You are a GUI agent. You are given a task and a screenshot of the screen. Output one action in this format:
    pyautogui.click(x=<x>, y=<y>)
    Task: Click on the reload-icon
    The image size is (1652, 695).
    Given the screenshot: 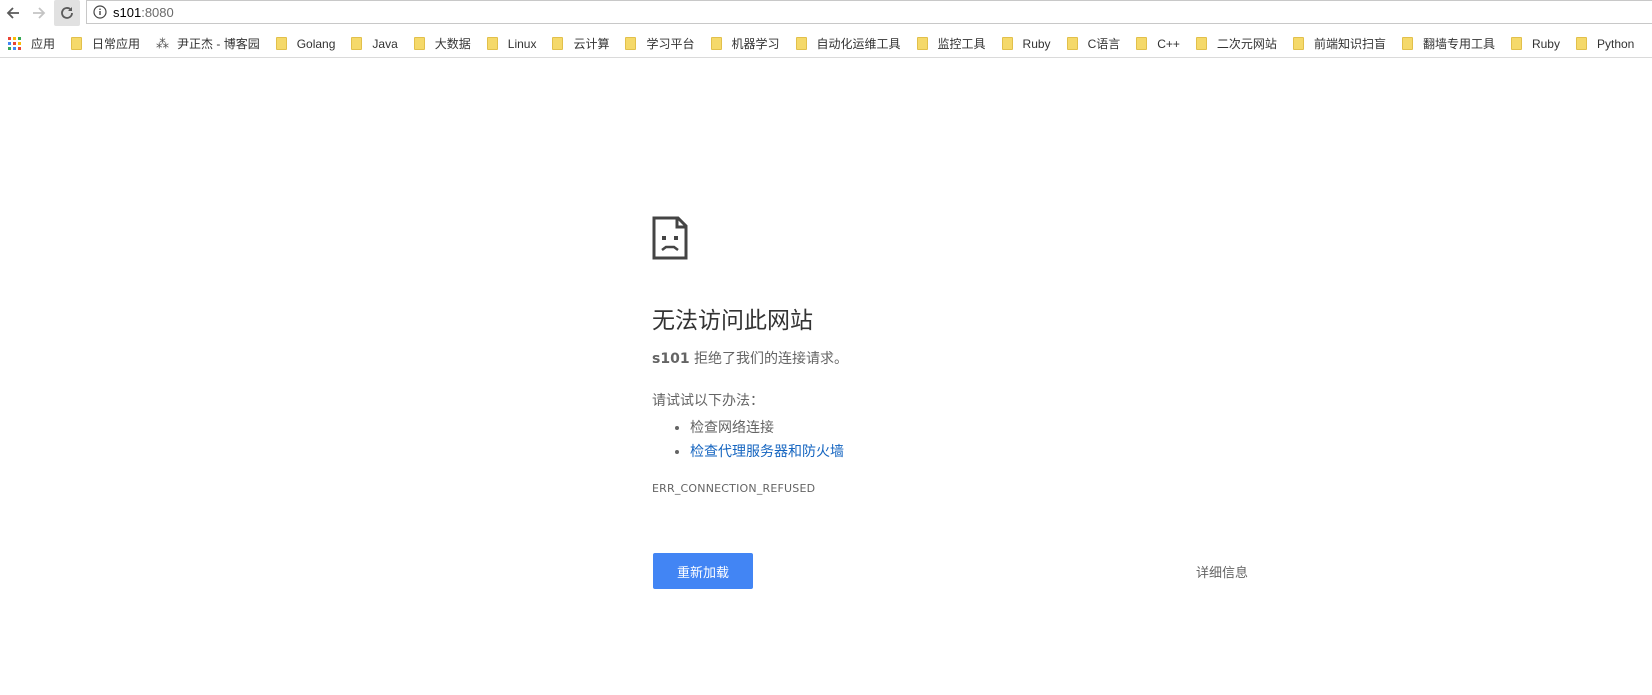 What is the action you would take?
    pyautogui.click(x=67, y=13)
    